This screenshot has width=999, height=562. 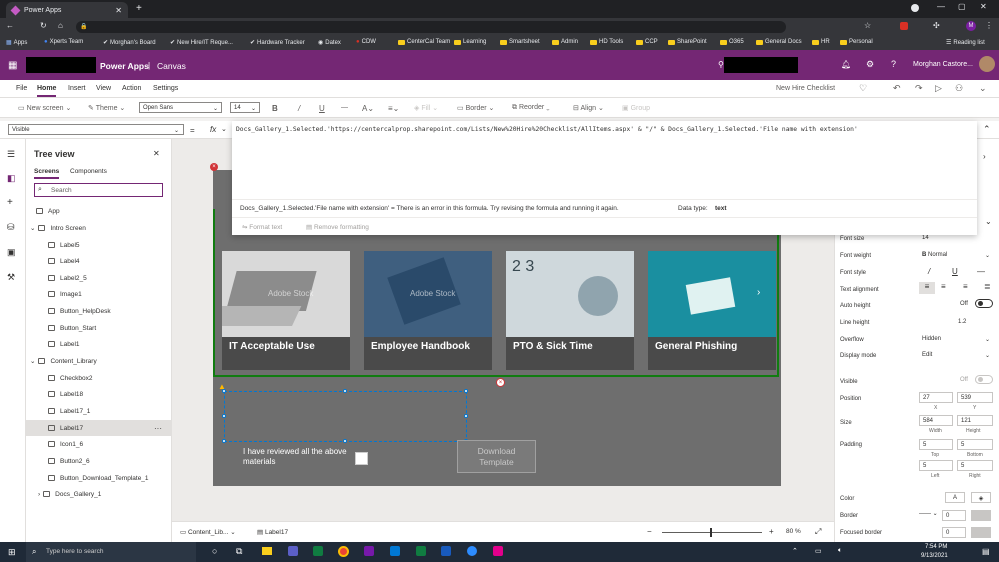 I want to click on tree-item-label1: Label1, so click(x=99, y=344).